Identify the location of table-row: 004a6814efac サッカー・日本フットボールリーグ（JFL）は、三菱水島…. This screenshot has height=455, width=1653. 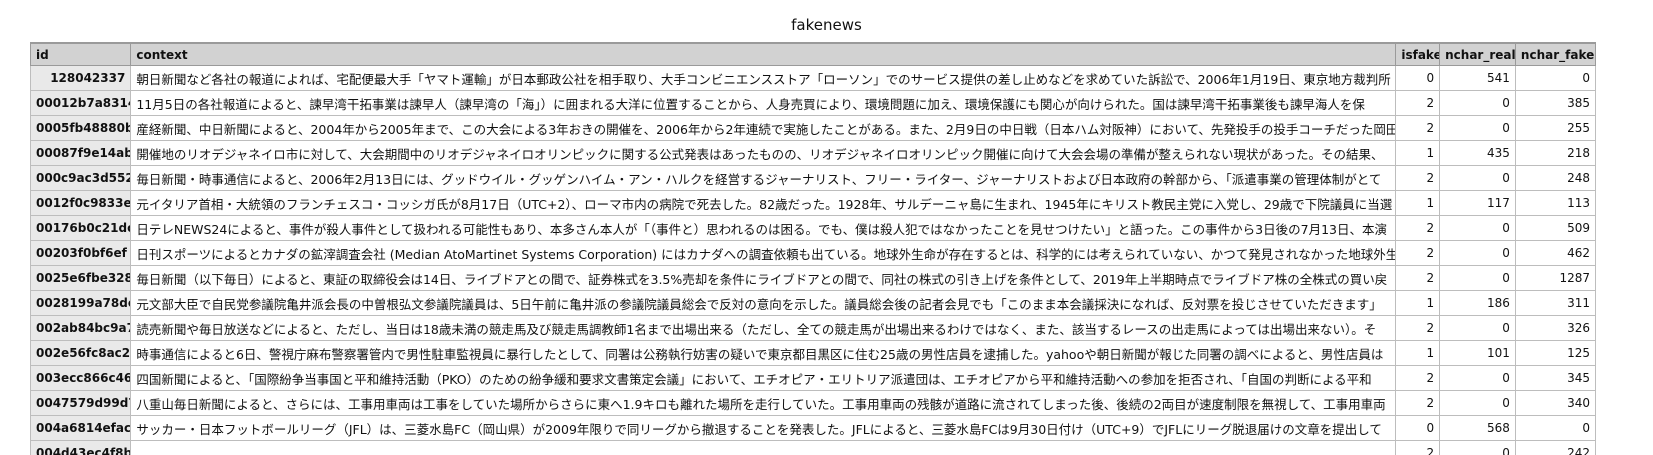
(813, 428).